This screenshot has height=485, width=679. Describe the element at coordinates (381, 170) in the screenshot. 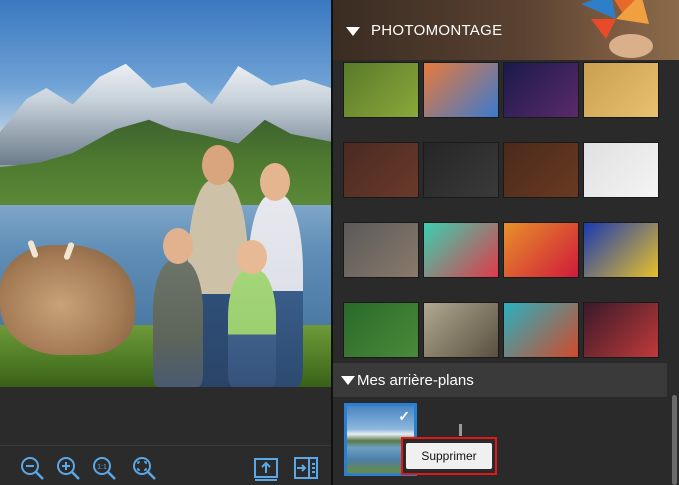

I see `tile-leather-tufted` at that location.